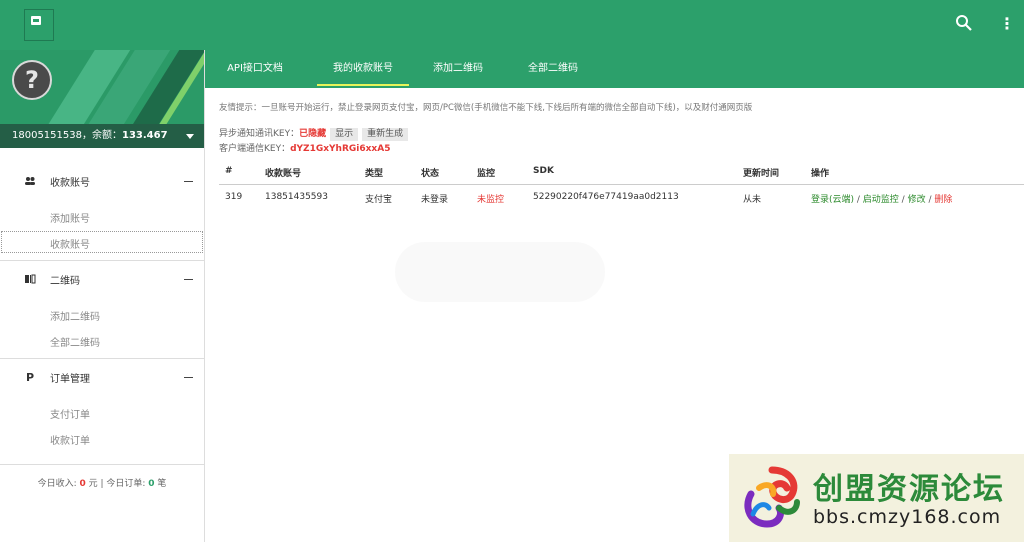 The image size is (1024, 542). What do you see at coordinates (30, 181) in the screenshot?
I see `people-icon` at bounding box center [30, 181].